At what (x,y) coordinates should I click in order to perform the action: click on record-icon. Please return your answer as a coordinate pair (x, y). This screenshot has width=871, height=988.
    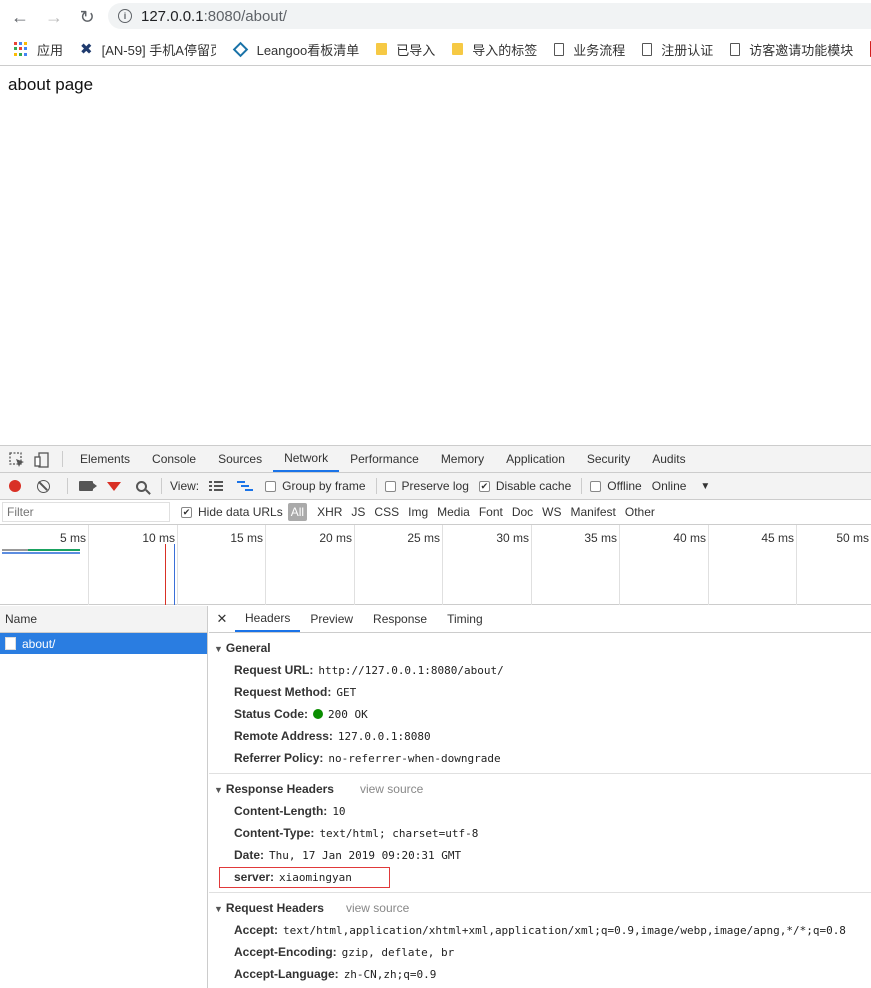
    Looking at the image, I should click on (15, 486).